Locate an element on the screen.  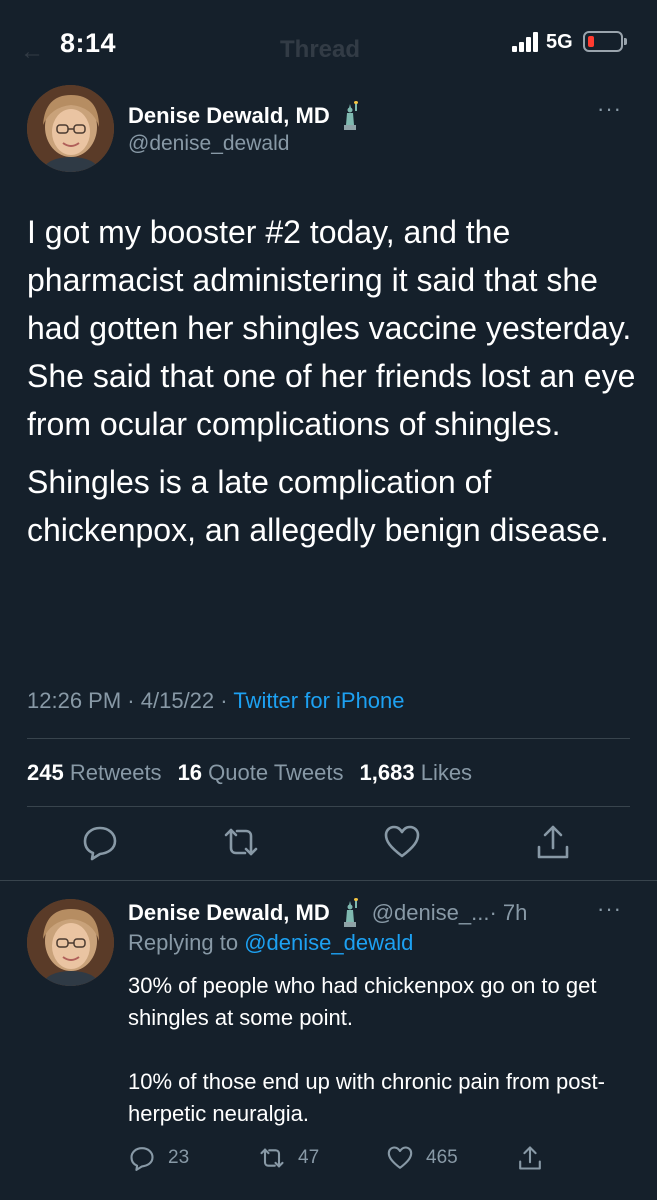
likes-stat: 1,683 Likes is located at coordinates (416, 773).